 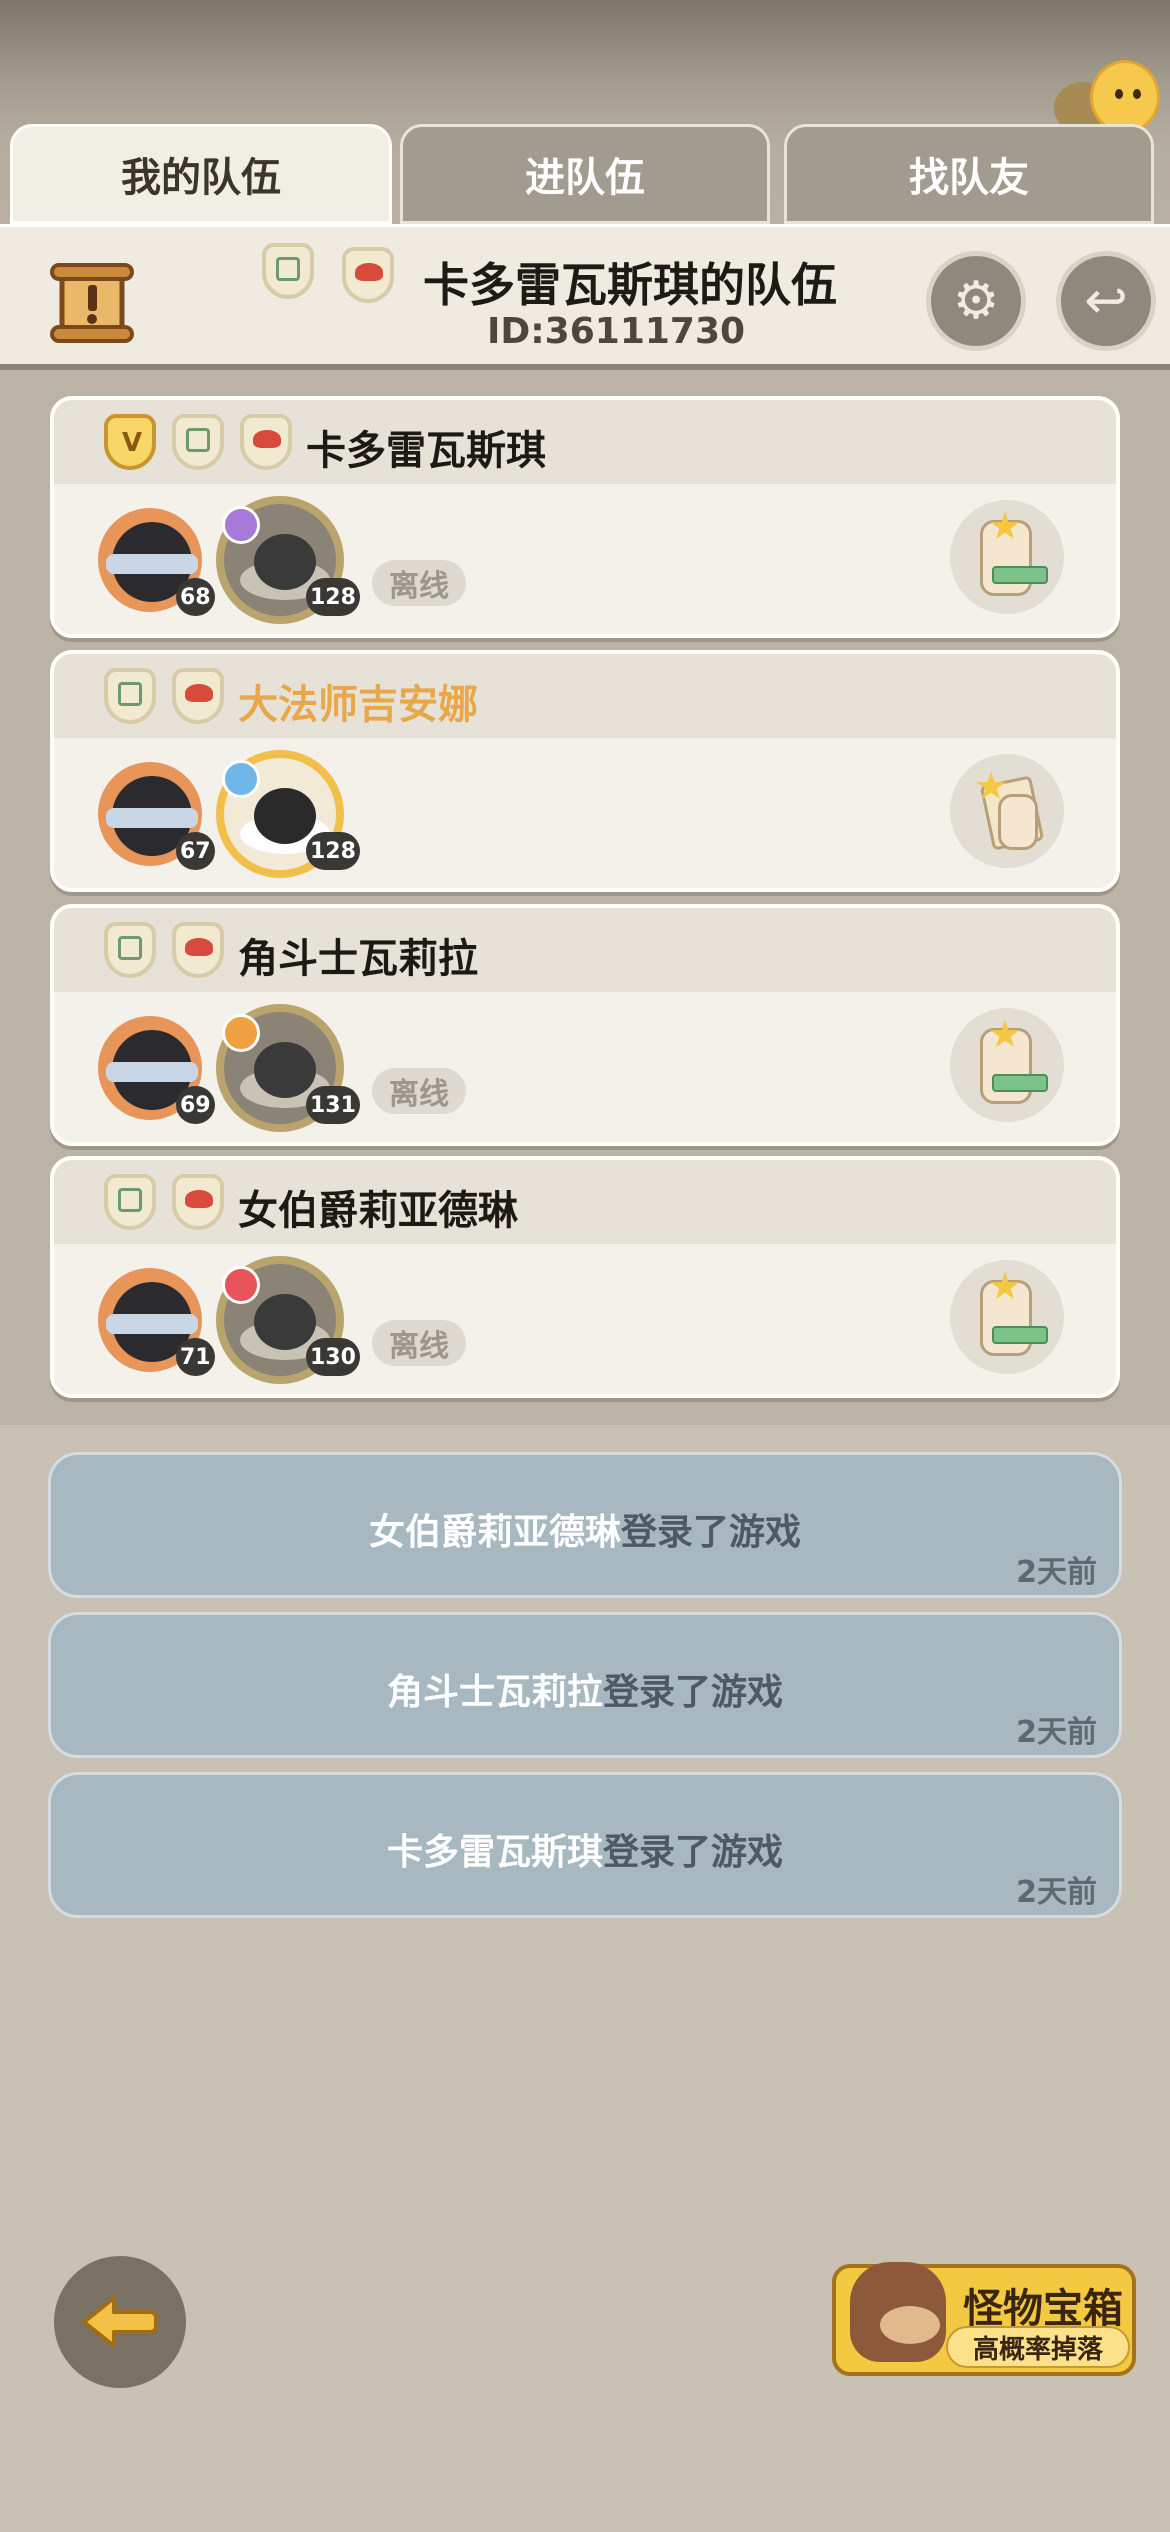 What do you see at coordinates (426, 451) in the screenshot?
I see `member-name: 卡多雷瓦斯琪` at bounding box center [426, 451].